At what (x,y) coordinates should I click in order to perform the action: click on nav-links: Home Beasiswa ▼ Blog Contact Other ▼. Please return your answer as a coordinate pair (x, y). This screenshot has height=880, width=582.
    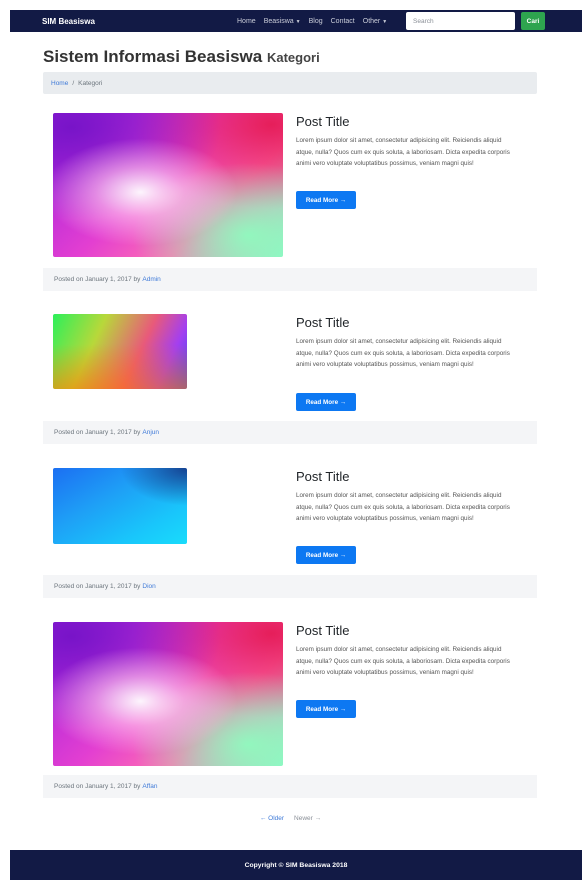
    Looking at the image, I should click on (312, 21).